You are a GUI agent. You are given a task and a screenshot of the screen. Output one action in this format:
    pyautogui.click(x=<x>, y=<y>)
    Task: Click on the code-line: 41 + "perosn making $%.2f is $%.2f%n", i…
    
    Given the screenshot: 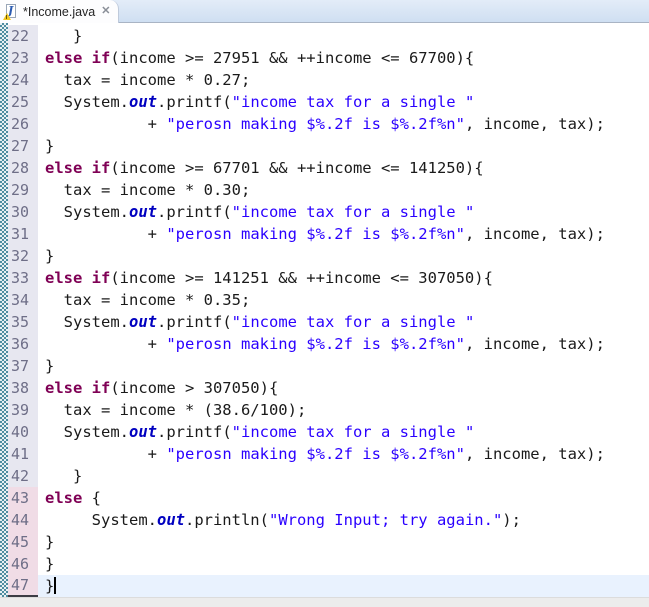 What is the action you would take?
    pyautogui.click(x=328, y=454)
    